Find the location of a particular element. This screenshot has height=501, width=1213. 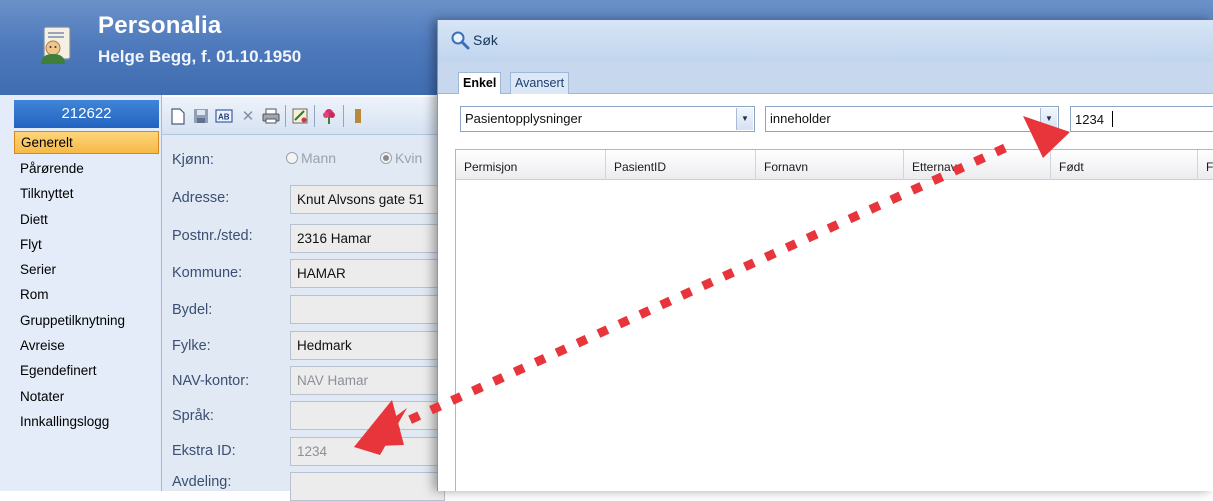

municipality-label: Kommune: is located at coordinates (207, 273).